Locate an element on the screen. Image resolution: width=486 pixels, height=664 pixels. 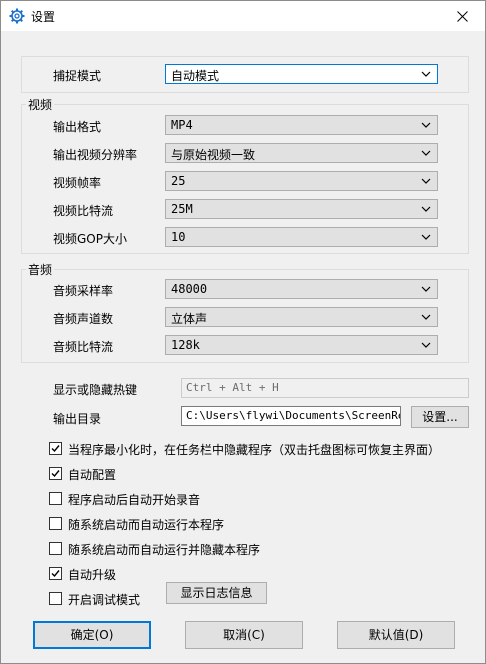
close-button is located at coordinates (462, 16).